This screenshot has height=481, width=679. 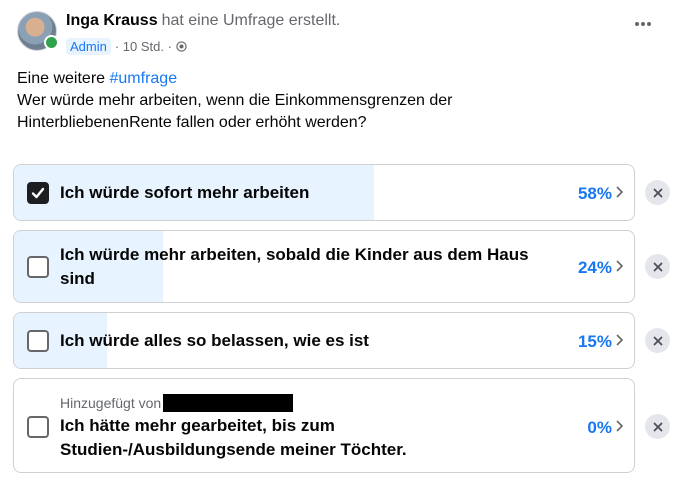 What do you see at coordinates (181, 46) in the screenshot?
I see `globe-icon` at bounding box center [181, 46].